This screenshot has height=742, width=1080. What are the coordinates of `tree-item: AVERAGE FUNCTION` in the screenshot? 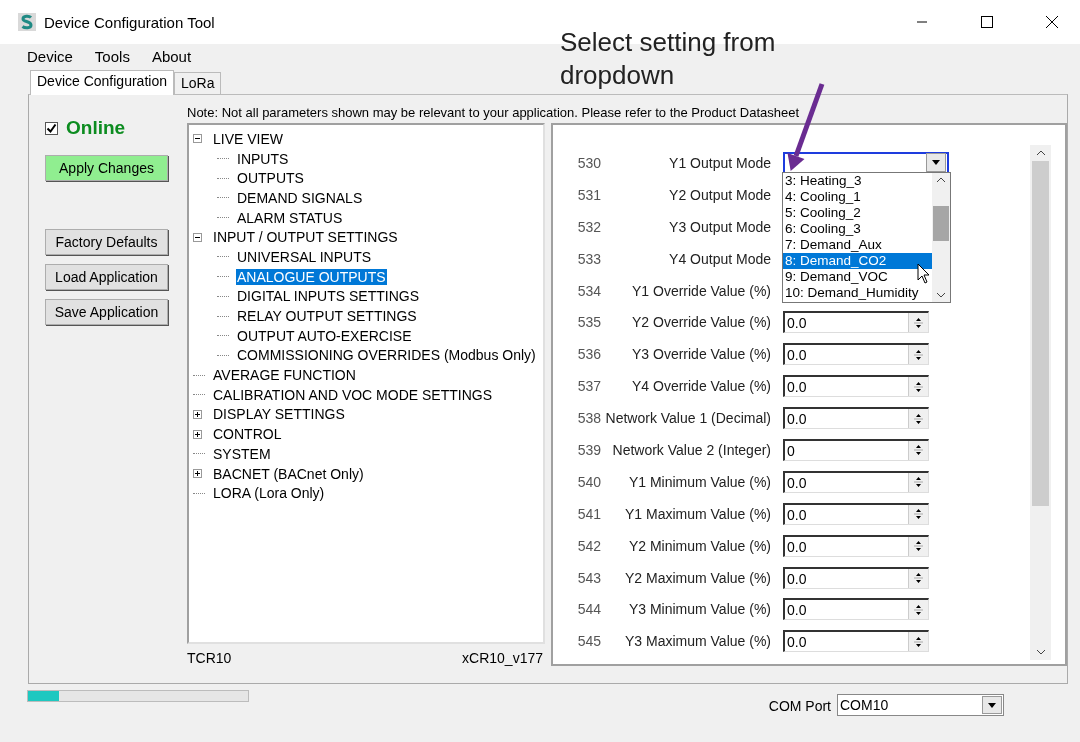 It's located at (284, 375).